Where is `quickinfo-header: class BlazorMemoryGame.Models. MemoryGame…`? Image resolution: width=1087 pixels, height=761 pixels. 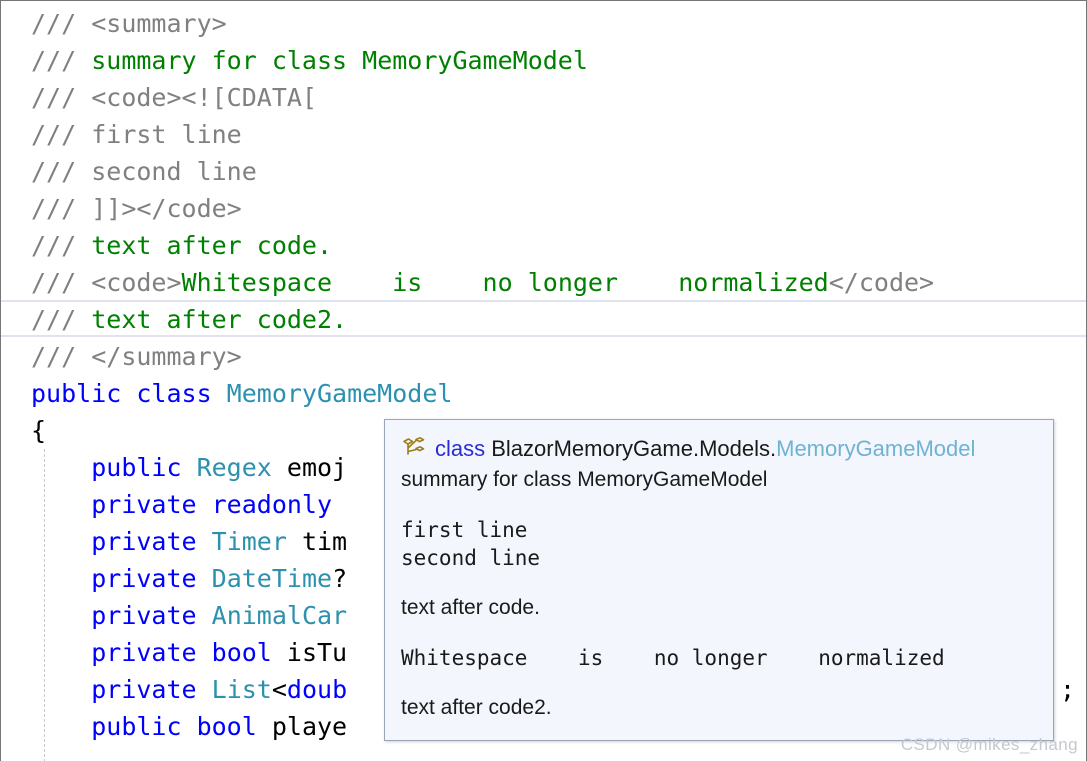 quickinfo-header: class BlazorMemoryGame.Models. MemoryGame… is located at coordinates (719, 449).